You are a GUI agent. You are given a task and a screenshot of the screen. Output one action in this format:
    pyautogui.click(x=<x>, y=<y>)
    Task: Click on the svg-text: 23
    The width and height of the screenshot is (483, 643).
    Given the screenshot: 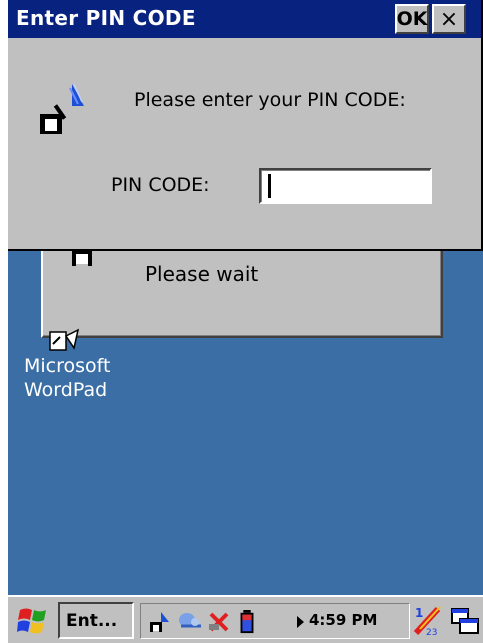 What is the action you would take?
    pyautogui.click(x=431, y=632)
    